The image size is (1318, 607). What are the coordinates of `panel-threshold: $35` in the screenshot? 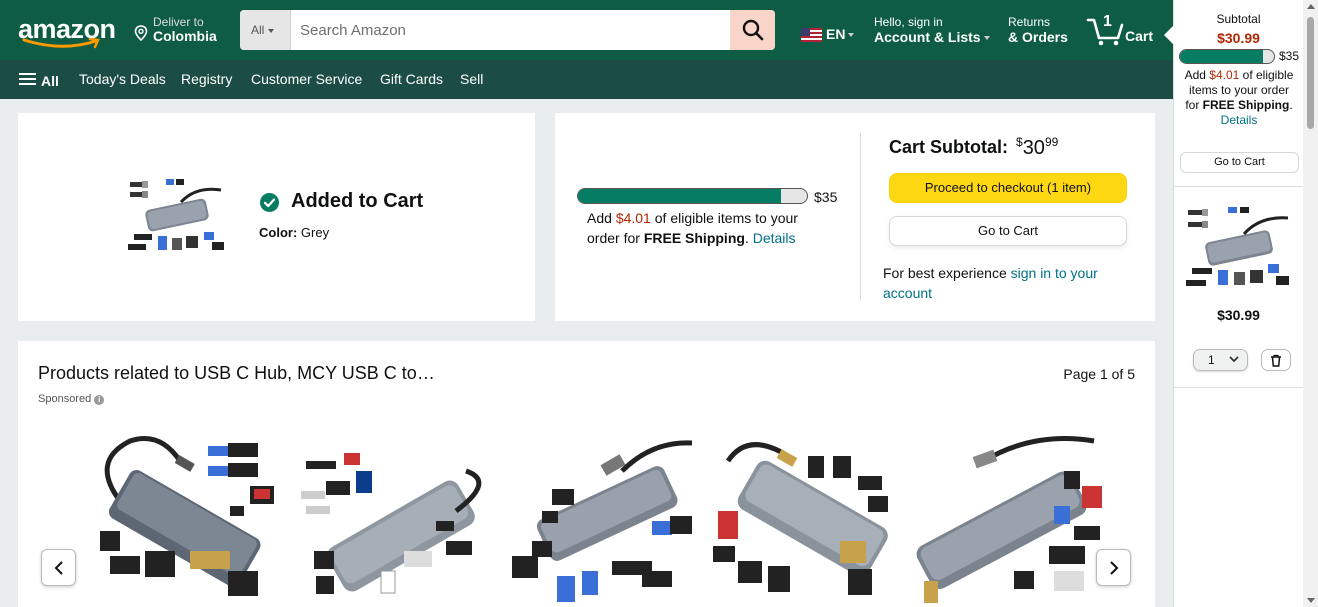 It's located at (1289, 56).